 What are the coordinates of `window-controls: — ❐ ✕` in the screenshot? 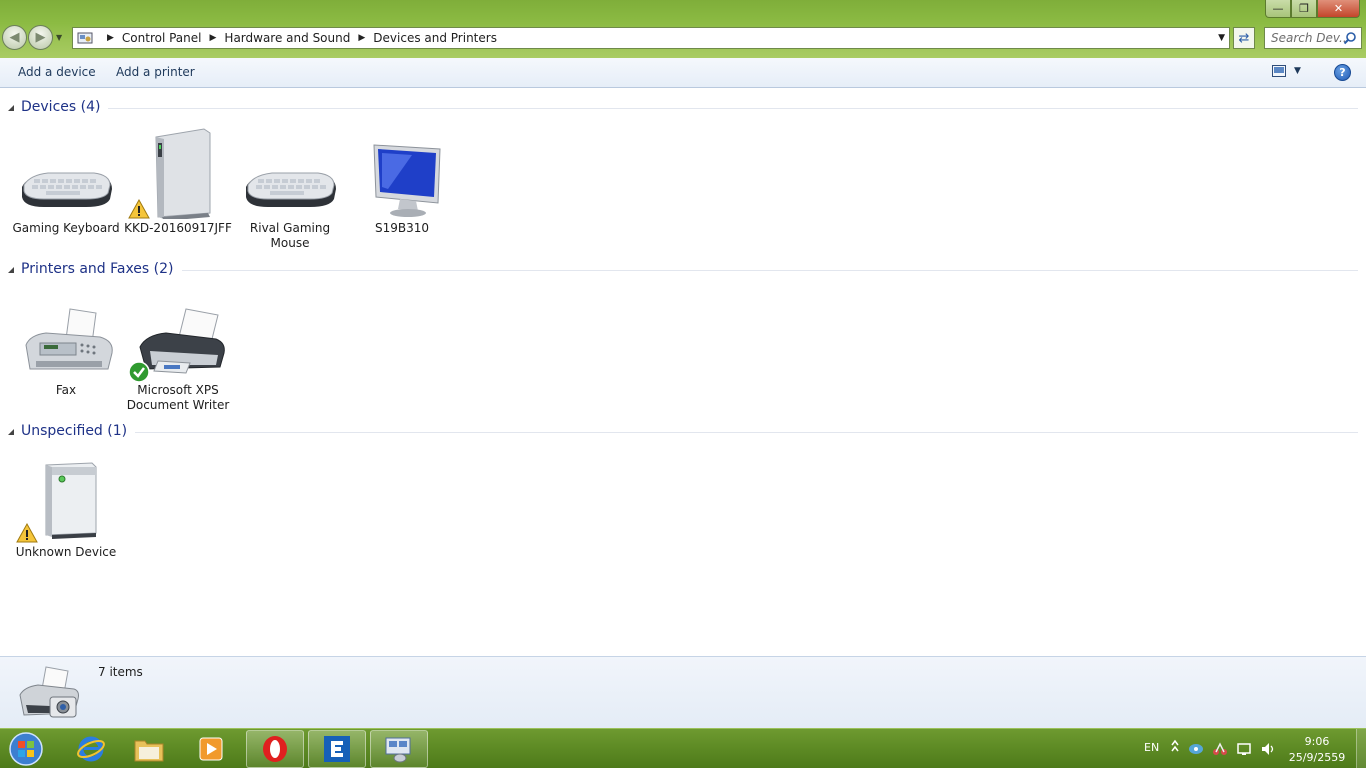 It's located at (1312, 9).